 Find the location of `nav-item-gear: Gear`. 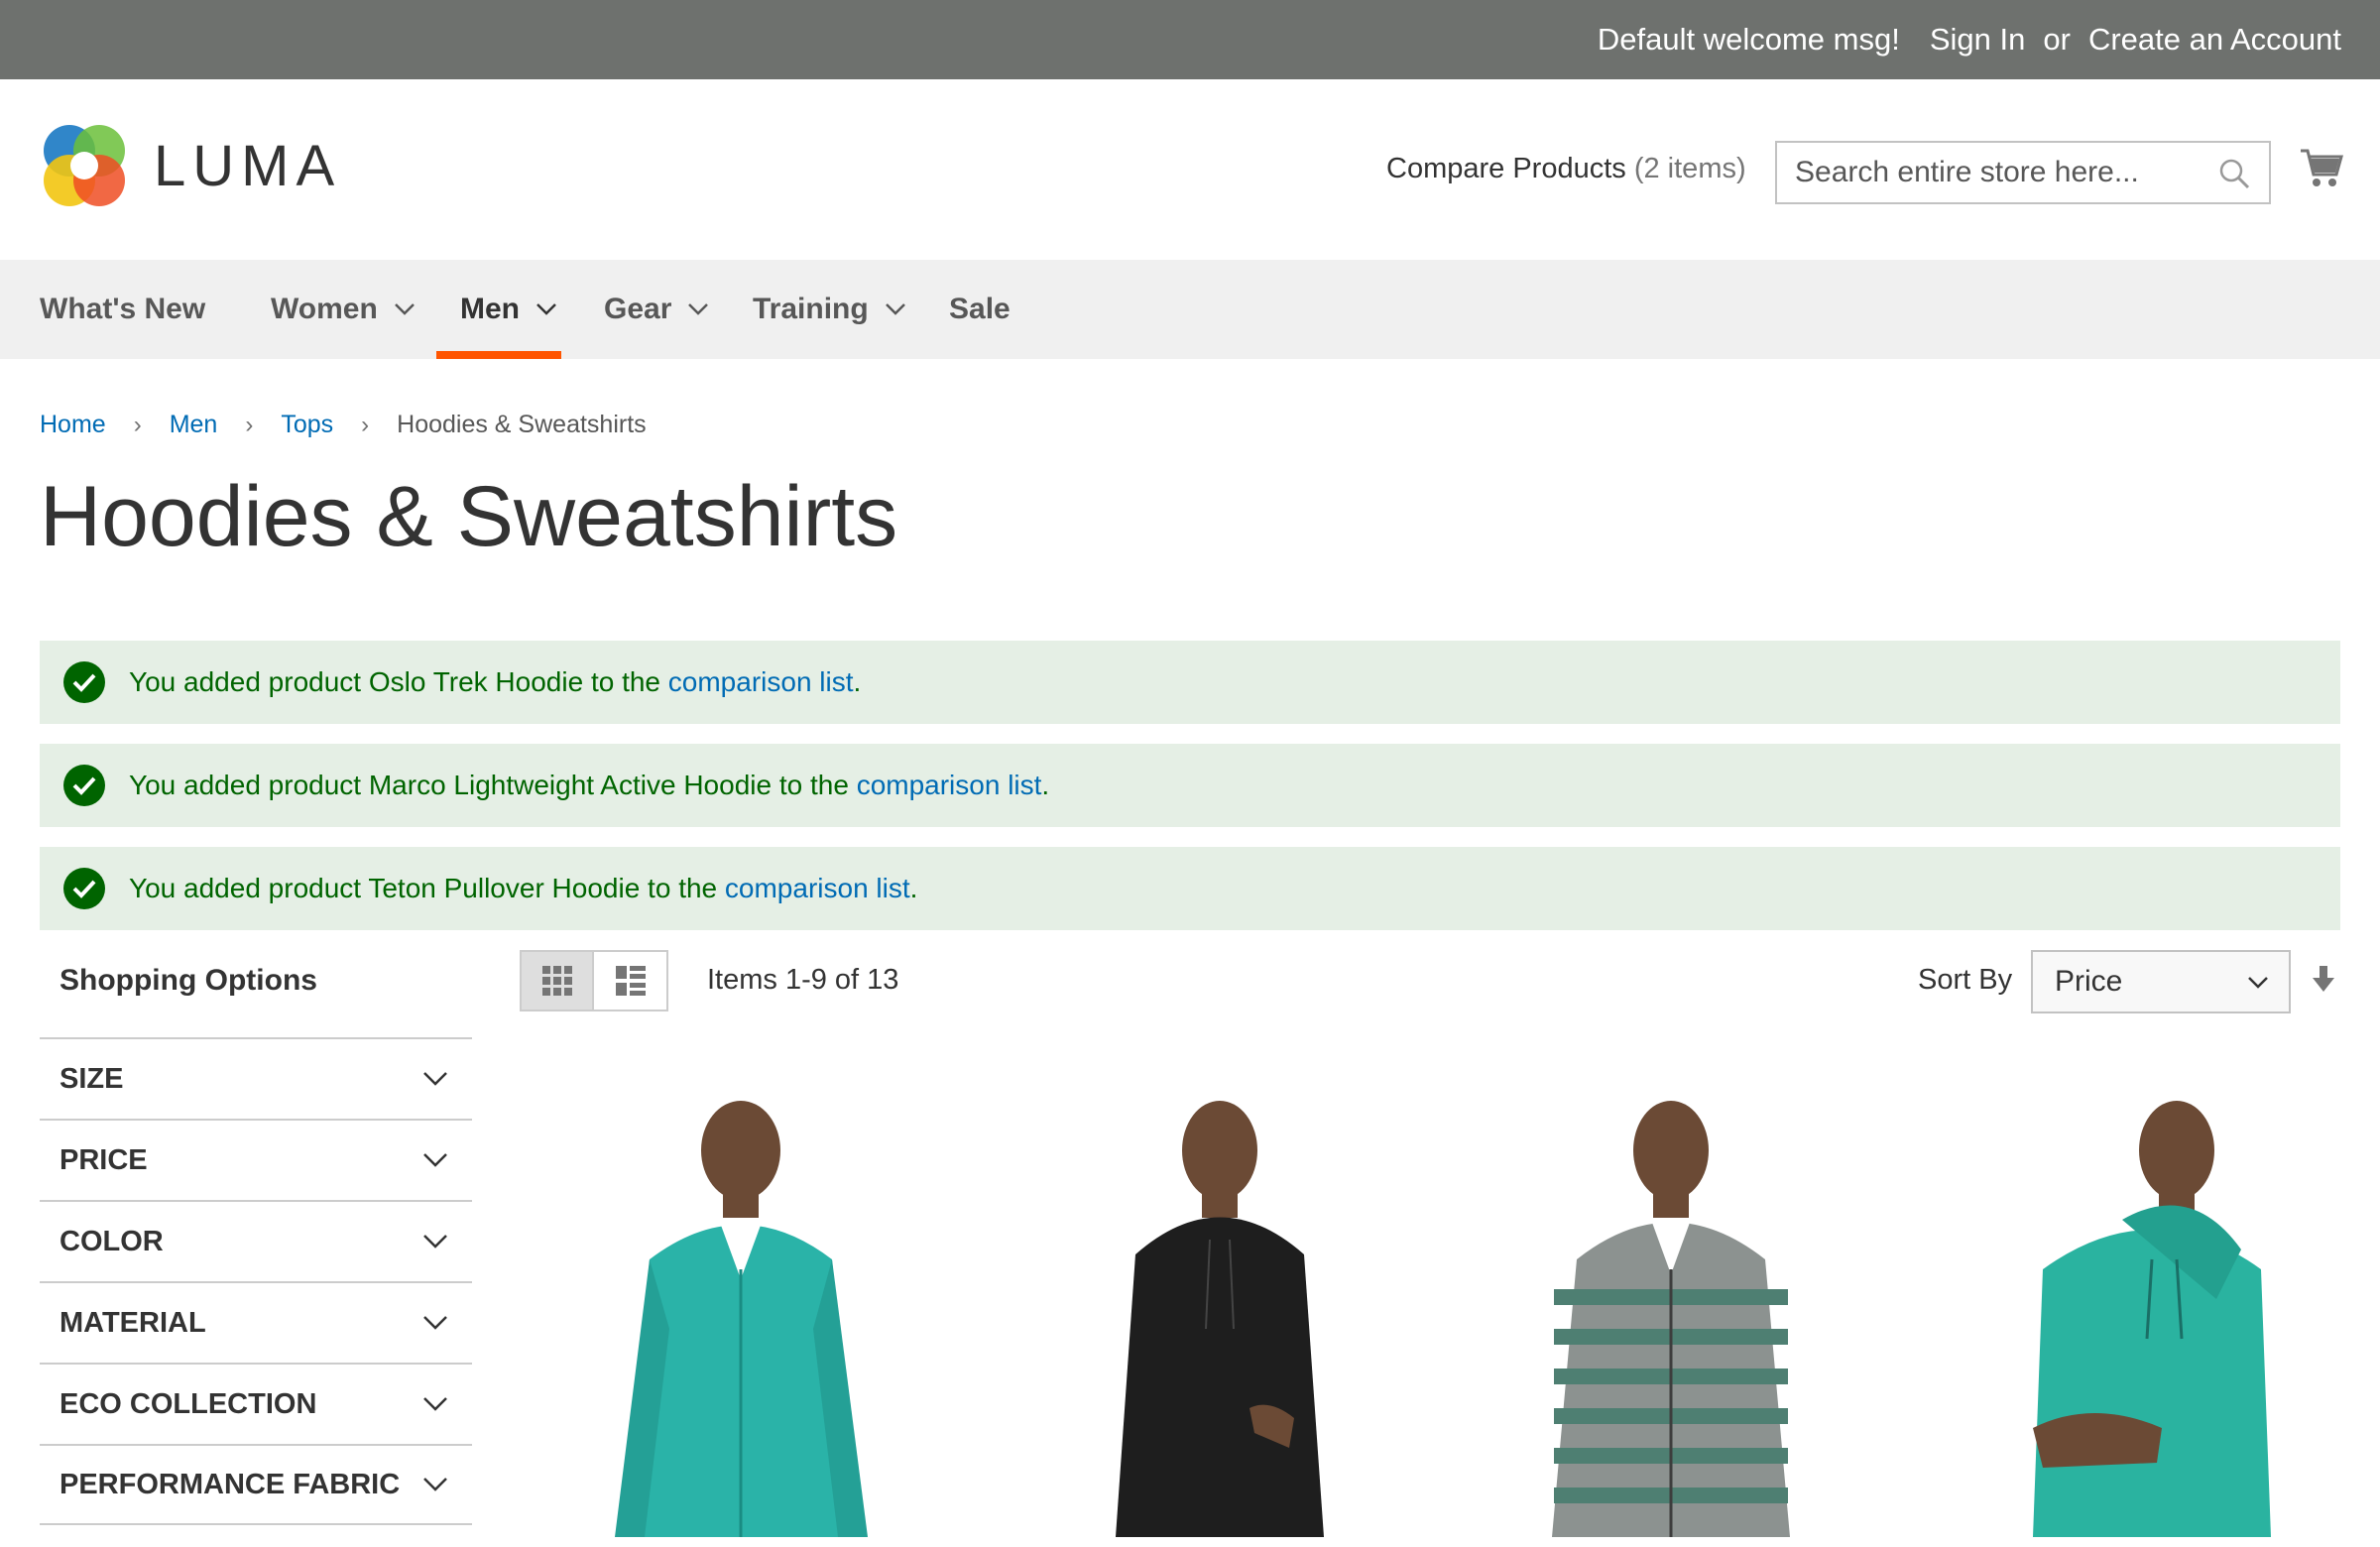

nav-item-gear: Gear is located at coordinates (656, 309).